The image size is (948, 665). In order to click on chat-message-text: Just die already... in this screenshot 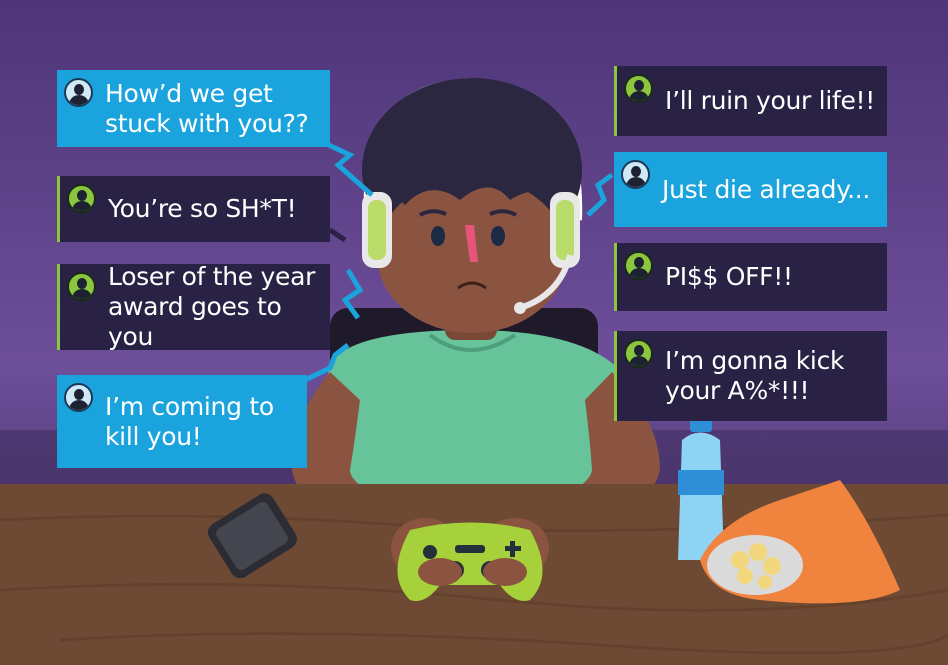, I will do `click(766, 189)`.